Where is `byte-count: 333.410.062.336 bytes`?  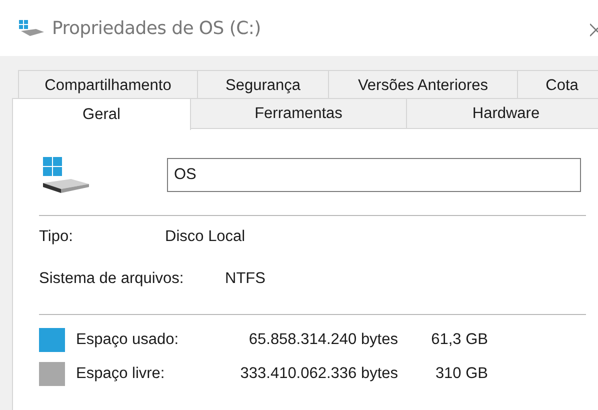
byte-count: 333.410.062.336 bytes is located at coordinates (318, 374).